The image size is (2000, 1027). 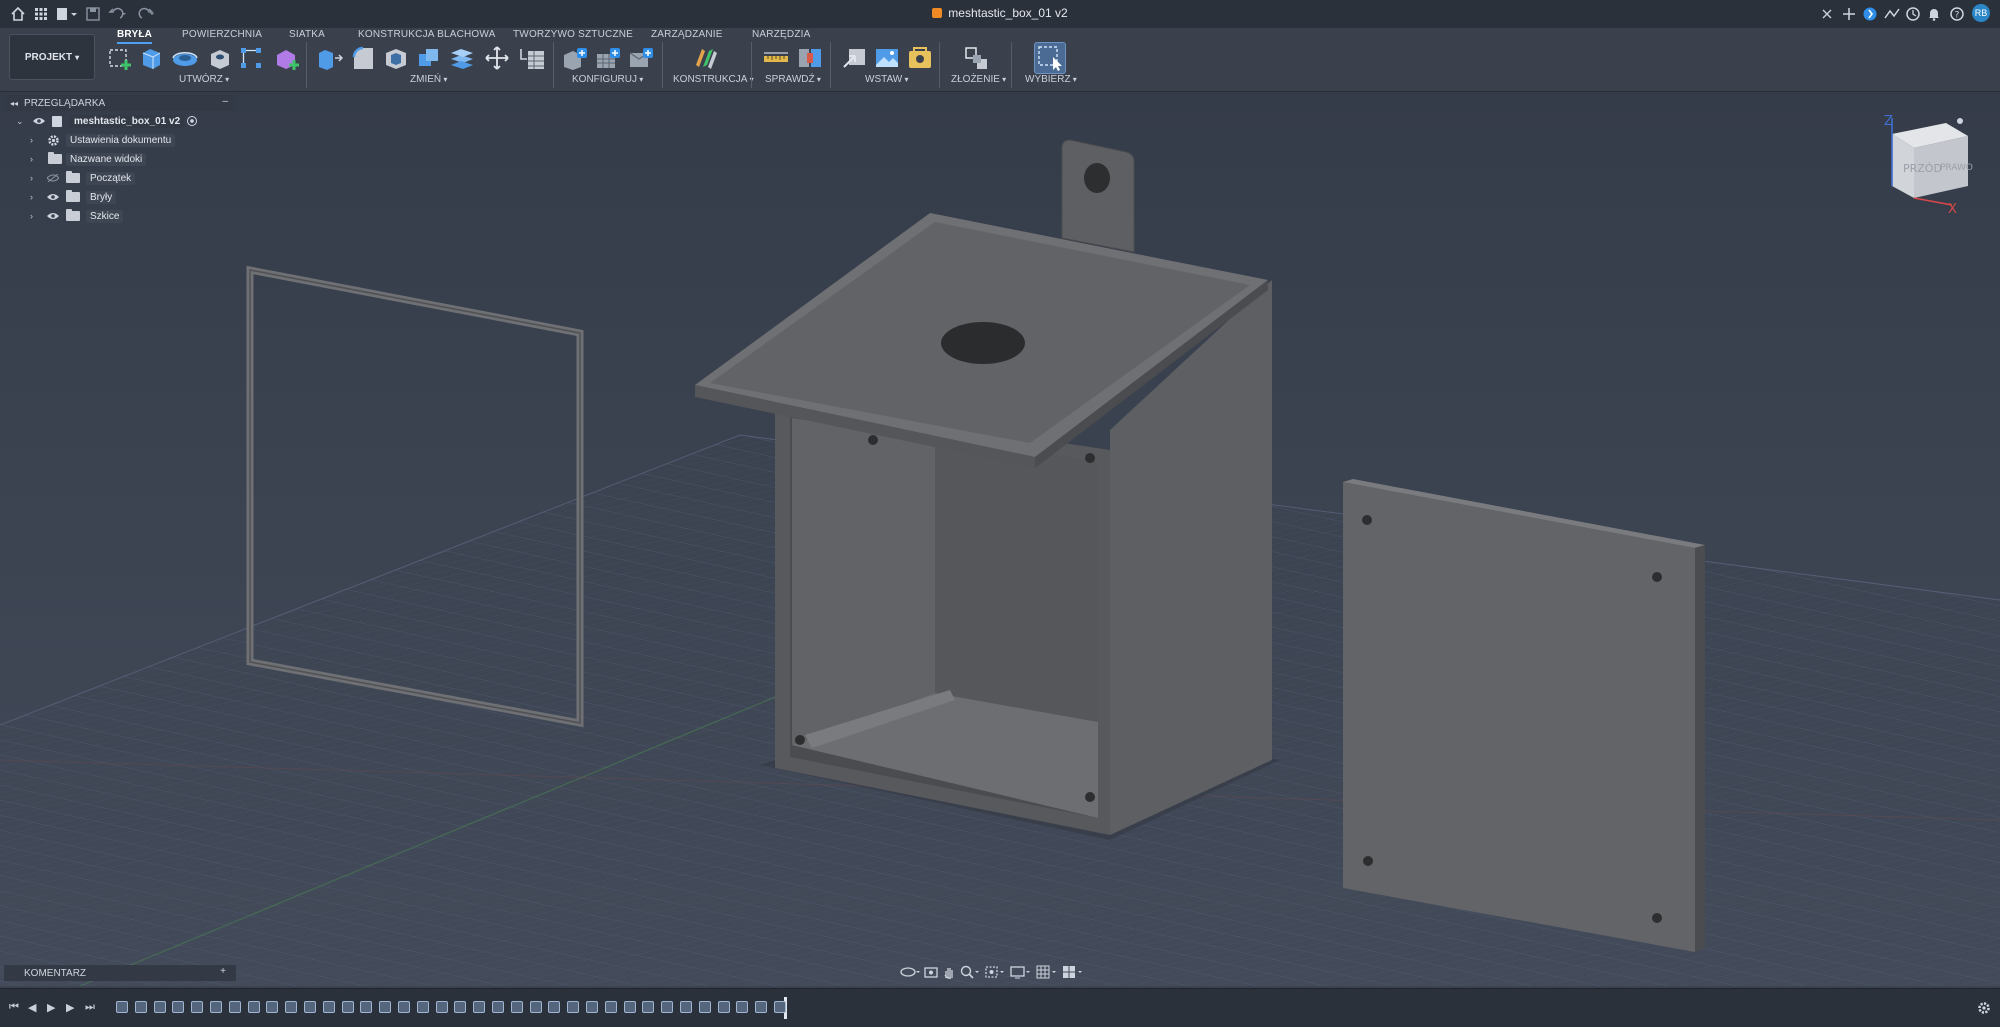 What do you see at coordinates (14, 103) in the screenshot?
I see `collapse-arrows-icon: ◂◂` at bounding box center [14, 103].